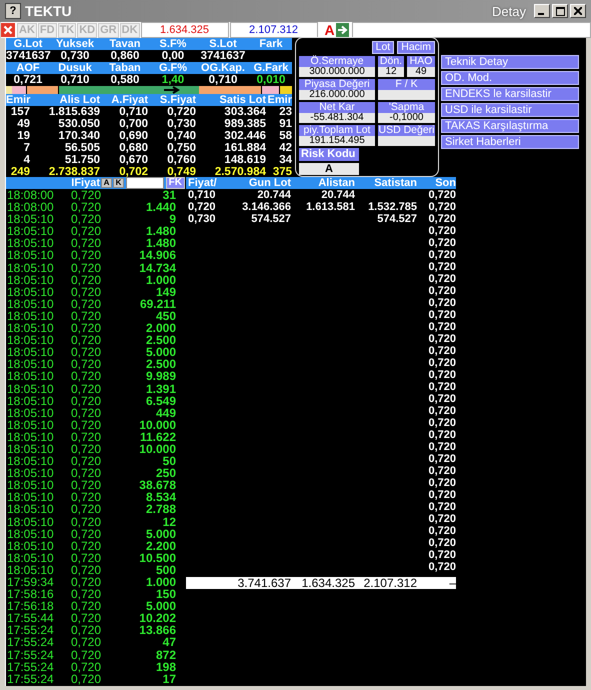 This screenshot has height=690, width=591. I want to click on column-header: Son, so click(445, 183).